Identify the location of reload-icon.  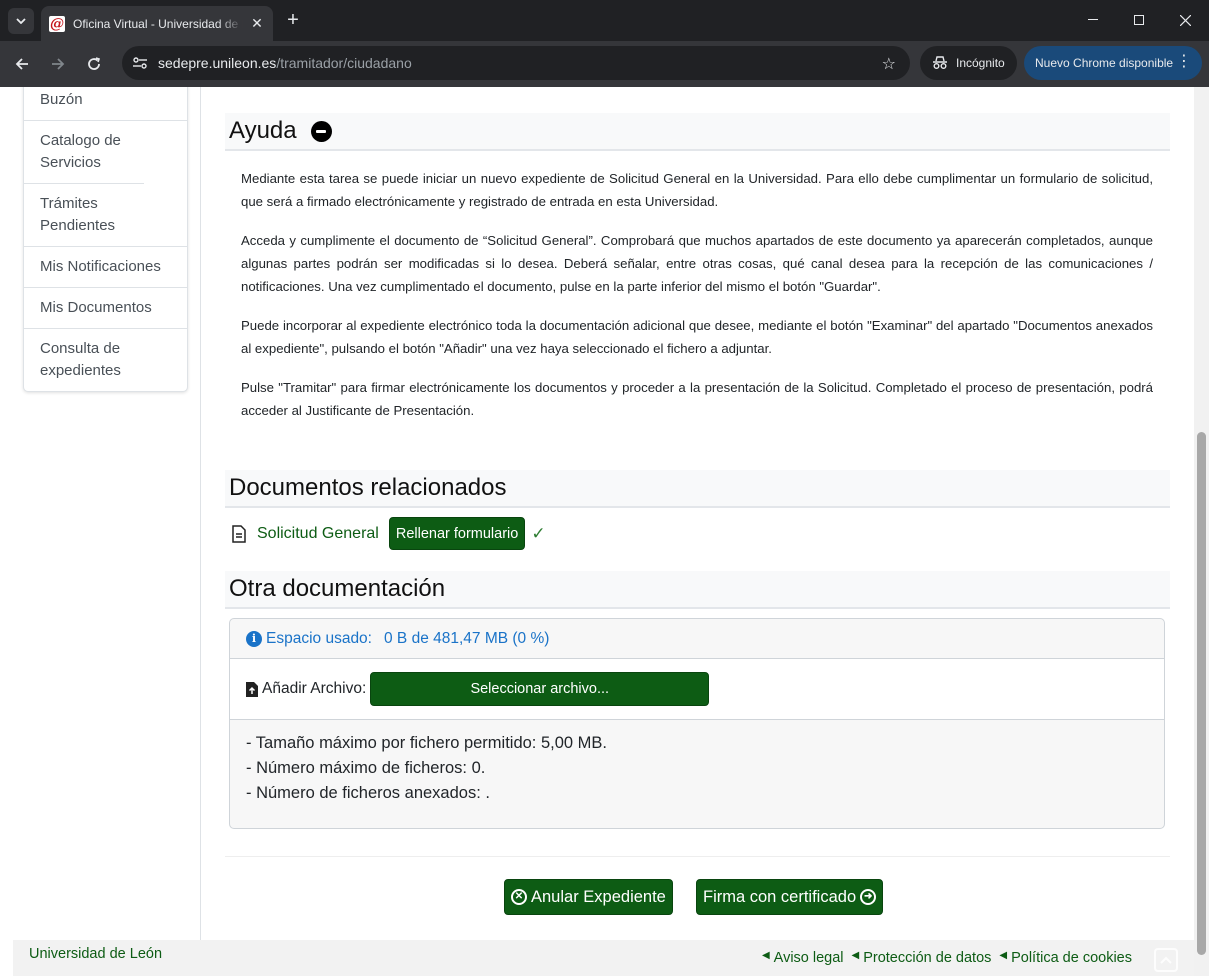
(94, 63).